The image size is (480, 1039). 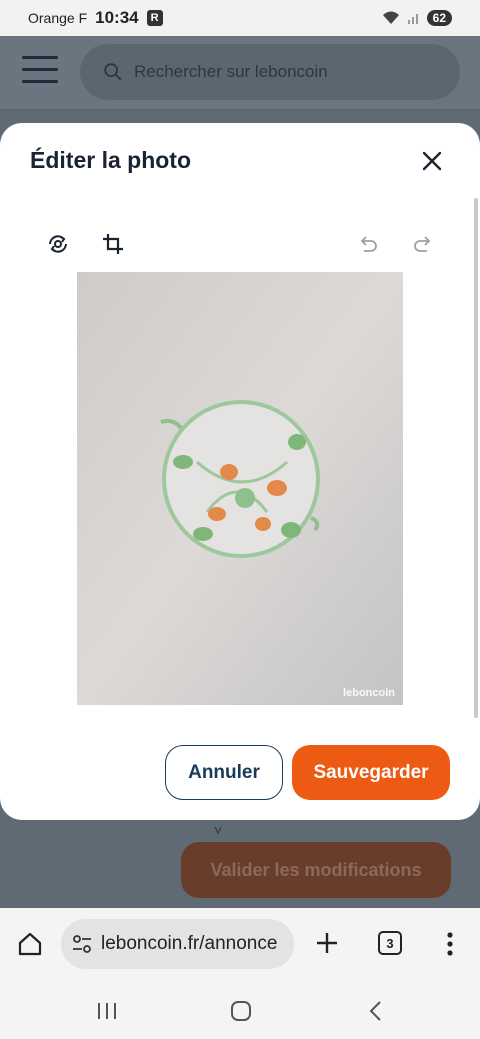 What do you see at coordinates (390, 17) in the screenshot?
I see `wifi-icon` at bounding box center [390, 17].